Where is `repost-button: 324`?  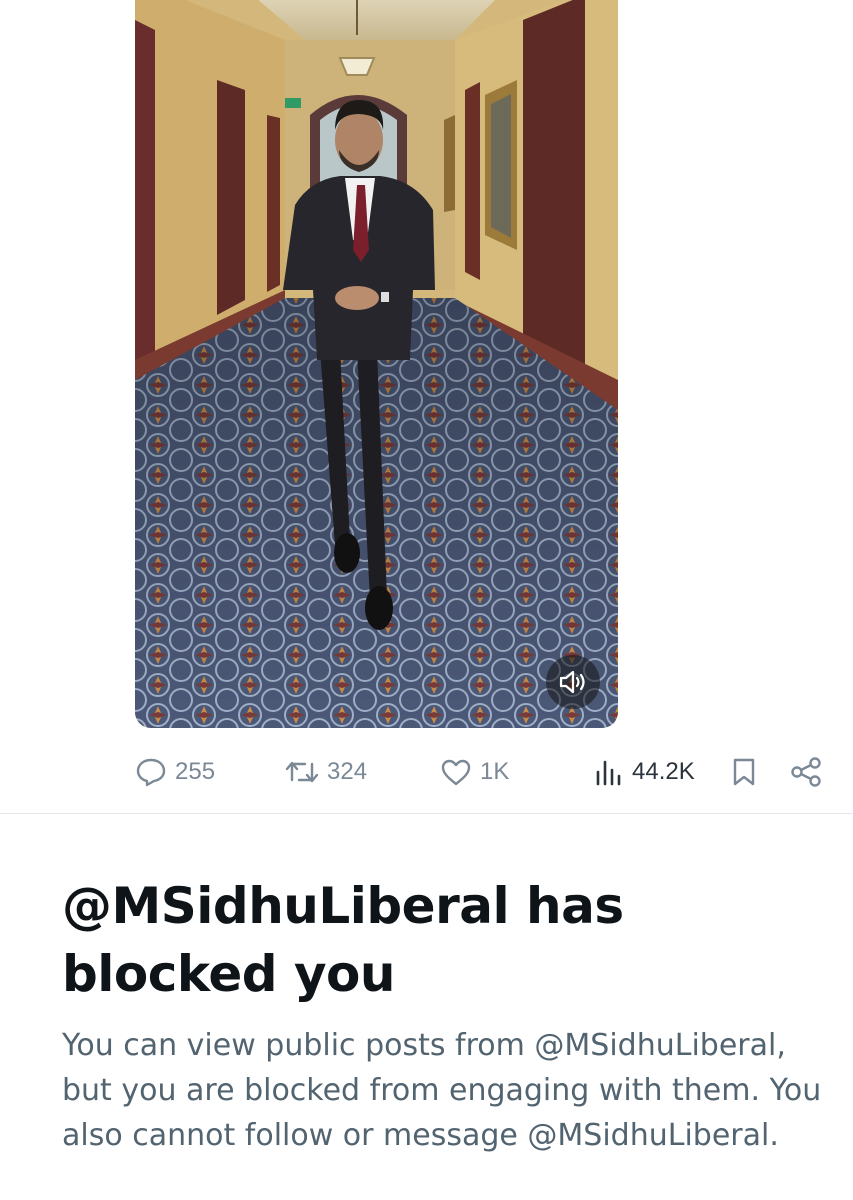 repost-button: 324 is located at coordinates (326, 772).